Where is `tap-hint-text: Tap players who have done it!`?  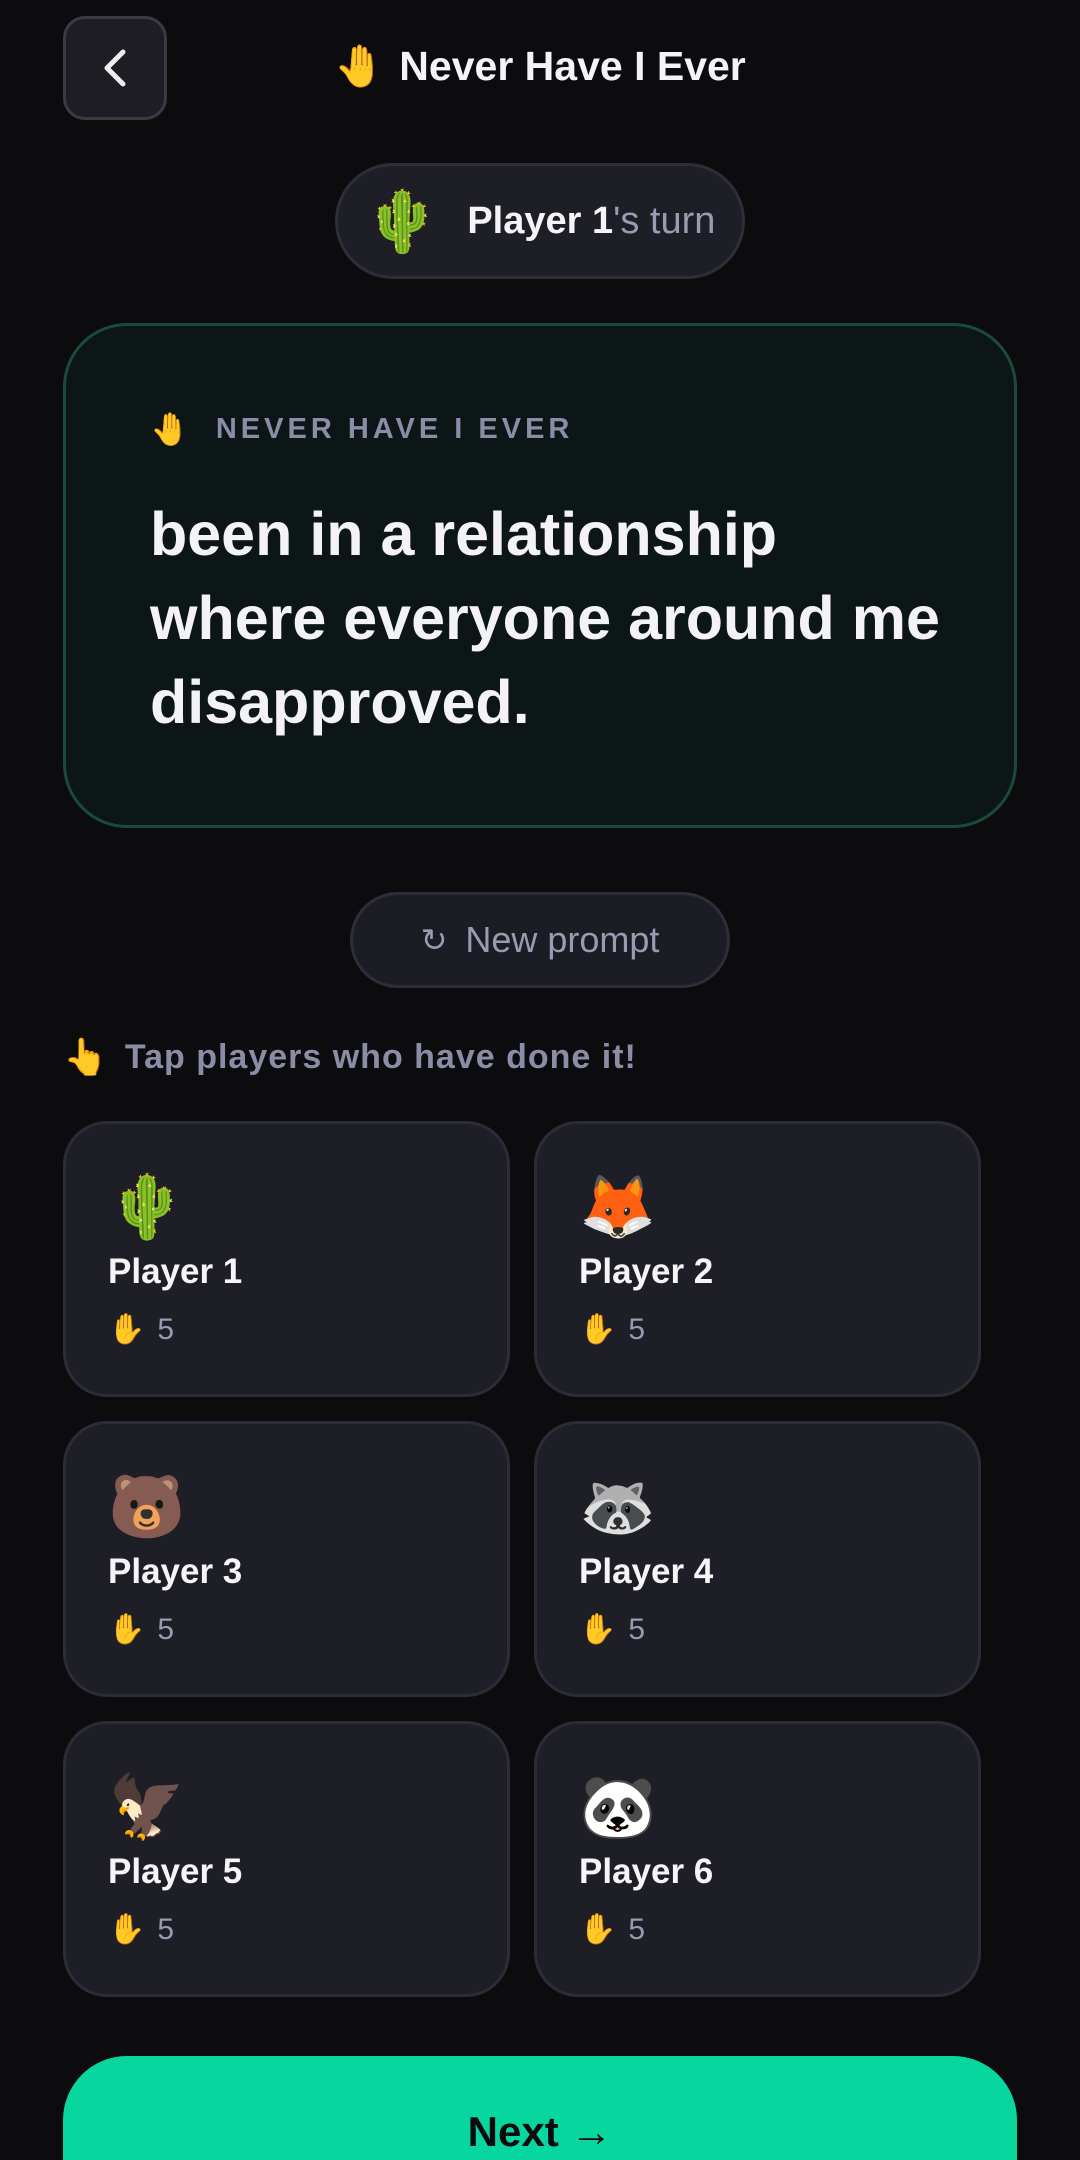 tap-hint-text: Tap players who have done it! is located at coordinates (380, 1056).